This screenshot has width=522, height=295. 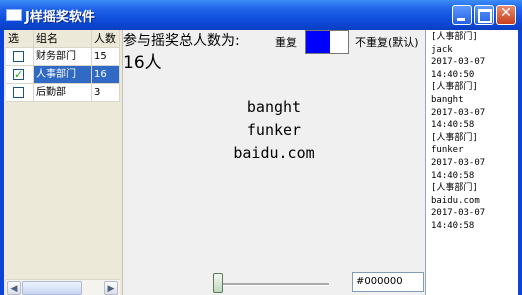 I want to click on group-name-cell: 后勤部, so click(x=63, y=93).